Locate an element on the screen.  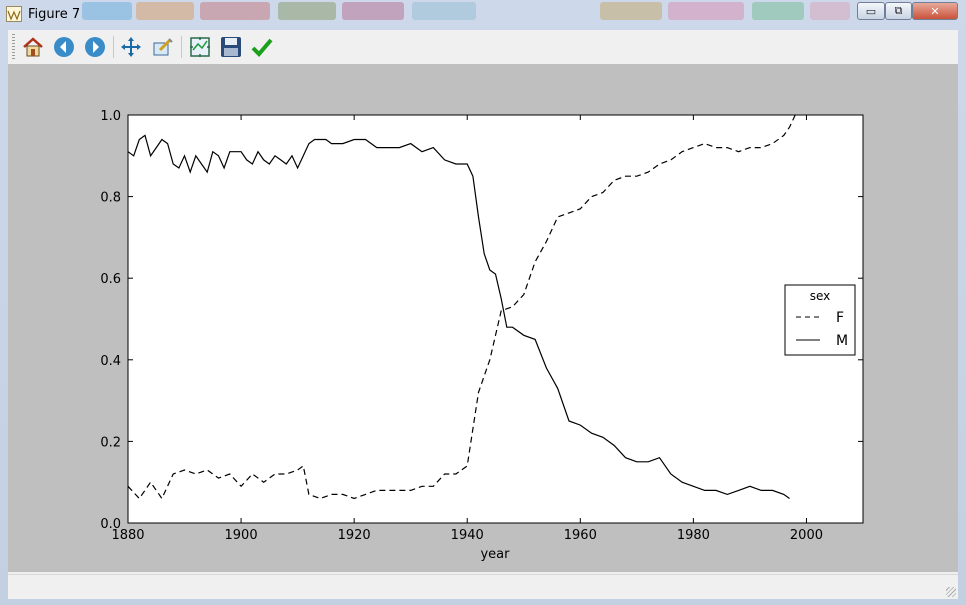
legend-label-f: F is located at coordinates (840, 318).